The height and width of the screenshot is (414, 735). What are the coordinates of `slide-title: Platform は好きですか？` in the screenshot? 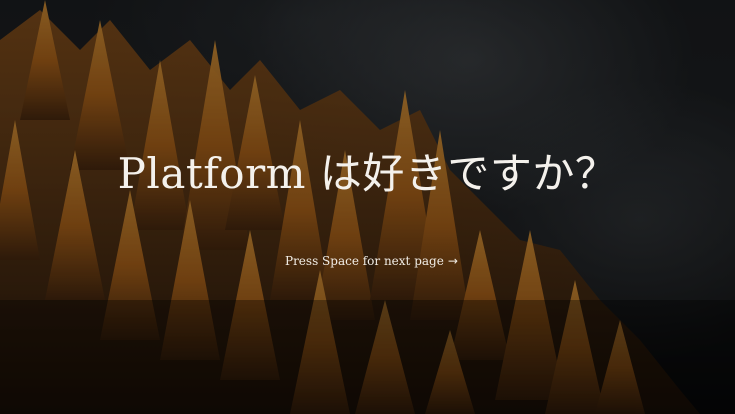 It's located at (367, 173).